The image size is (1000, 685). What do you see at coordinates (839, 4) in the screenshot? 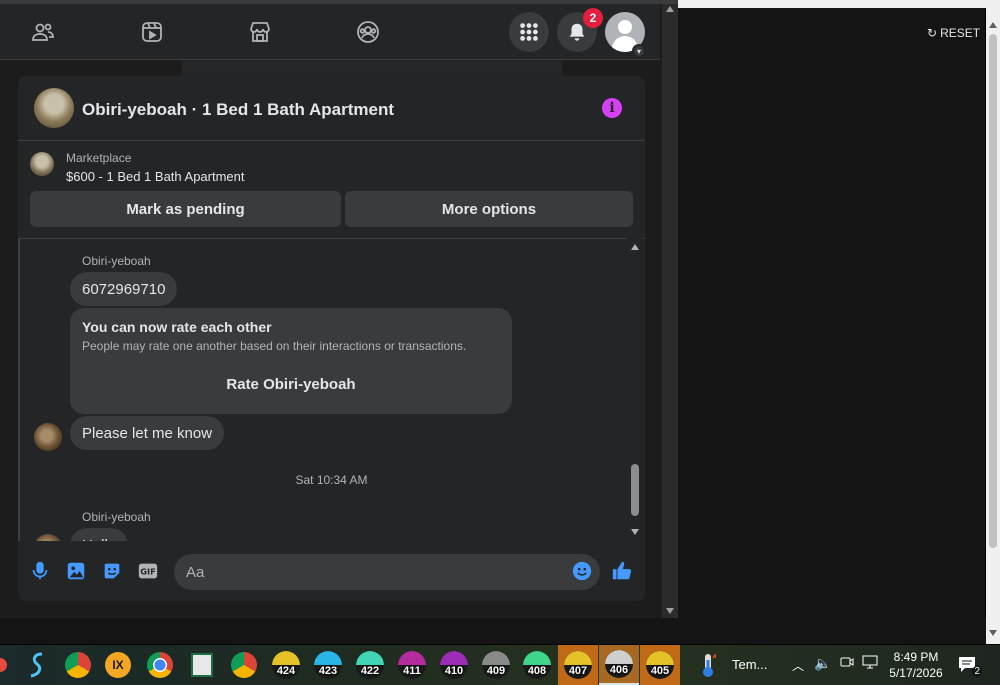
I see `window-edge` at bounding box center [839, 4].